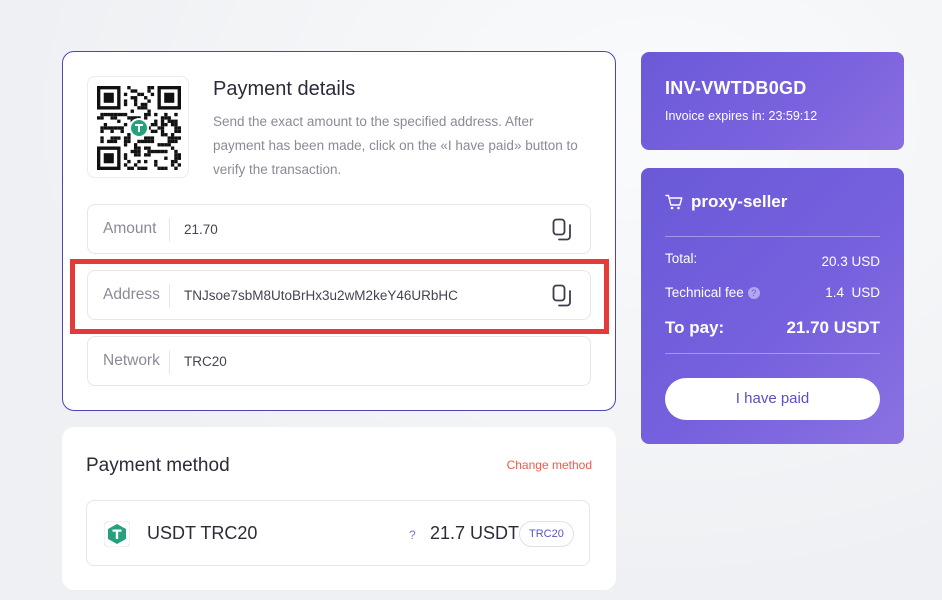 The width and height of the screenshot is (942, 600). Describe the element at coordinates (202, 533) in the screenshot. I see `method-name: USDT TRC20` at that location.